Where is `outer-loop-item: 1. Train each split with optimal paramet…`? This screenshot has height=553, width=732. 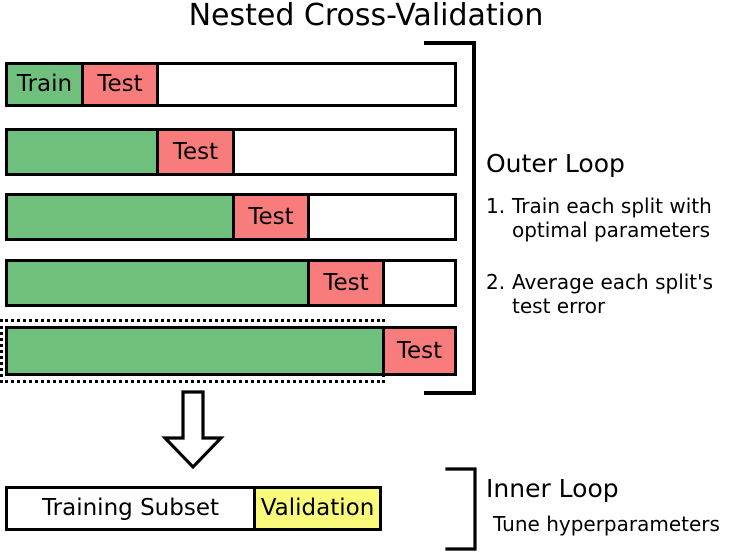
outer-loop-item: 1. Train each split with optimal paramet… is located at coordinates (609, 218).